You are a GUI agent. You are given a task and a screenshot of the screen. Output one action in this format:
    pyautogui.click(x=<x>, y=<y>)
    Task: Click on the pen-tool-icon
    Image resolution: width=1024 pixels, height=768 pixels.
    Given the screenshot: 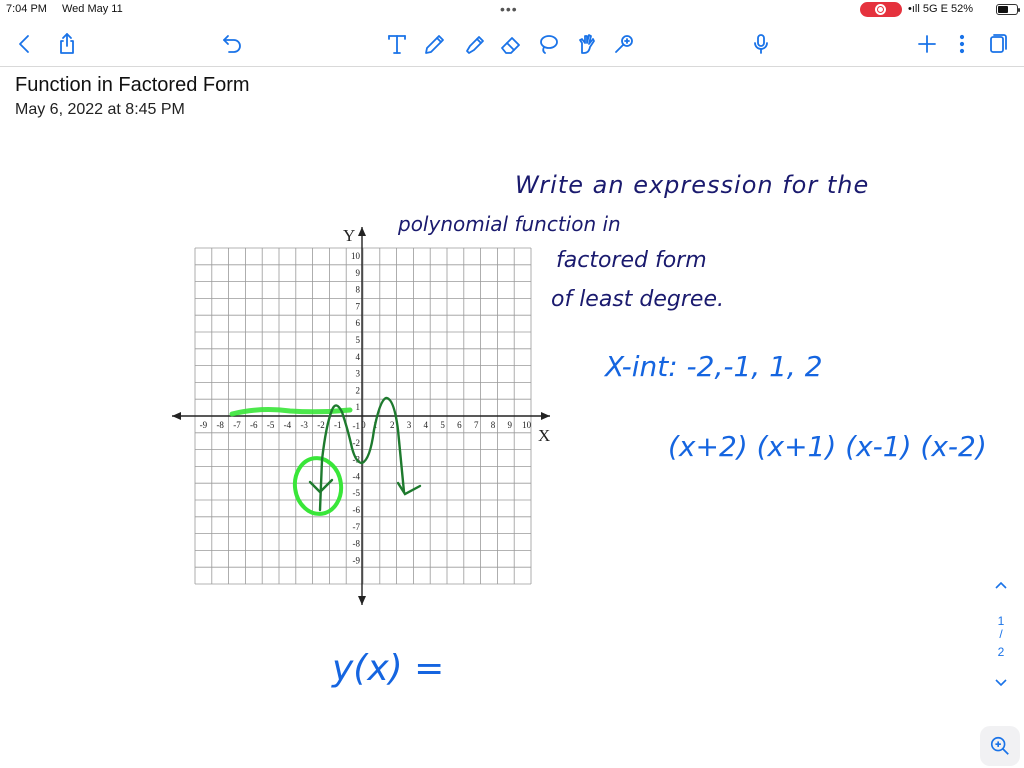 What is the action you would take?
    pyautogui.click(x=434, y=44)
    